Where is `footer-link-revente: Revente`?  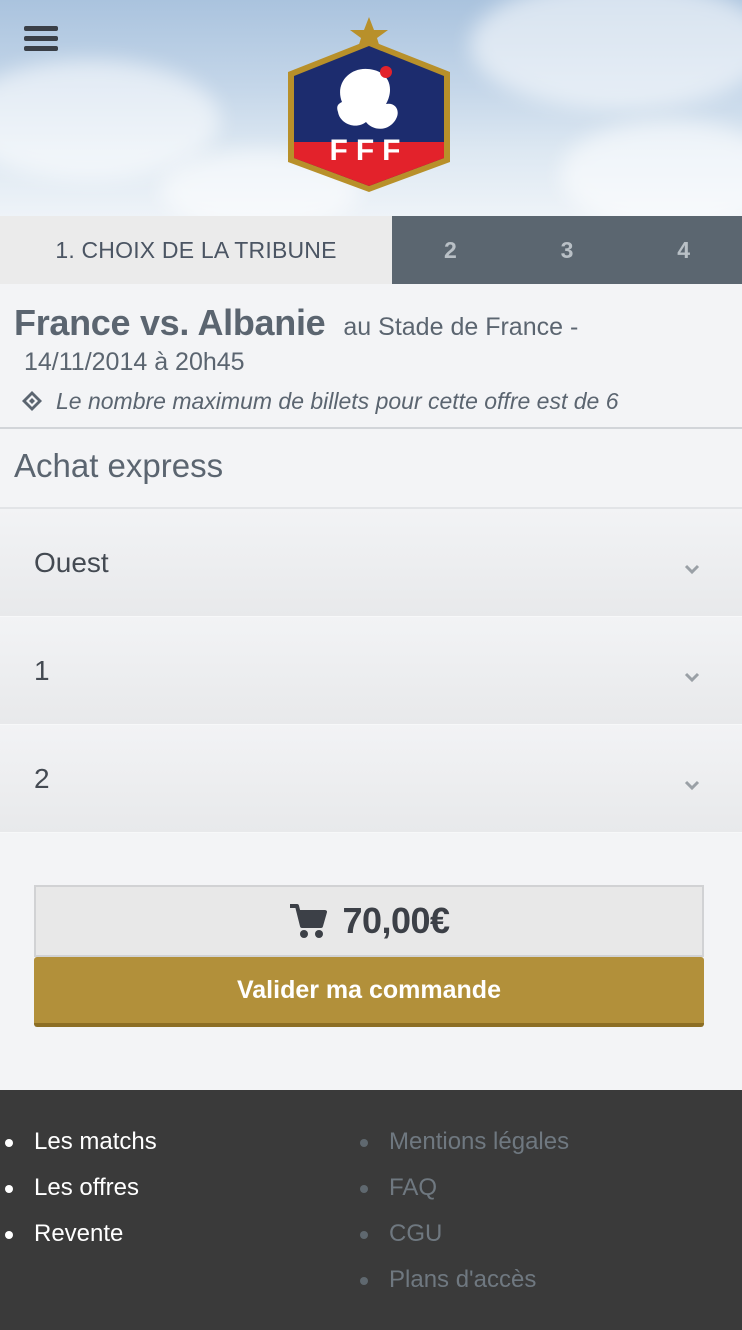 footer-link-revente: Revente is located at coordinates (177, 1243).